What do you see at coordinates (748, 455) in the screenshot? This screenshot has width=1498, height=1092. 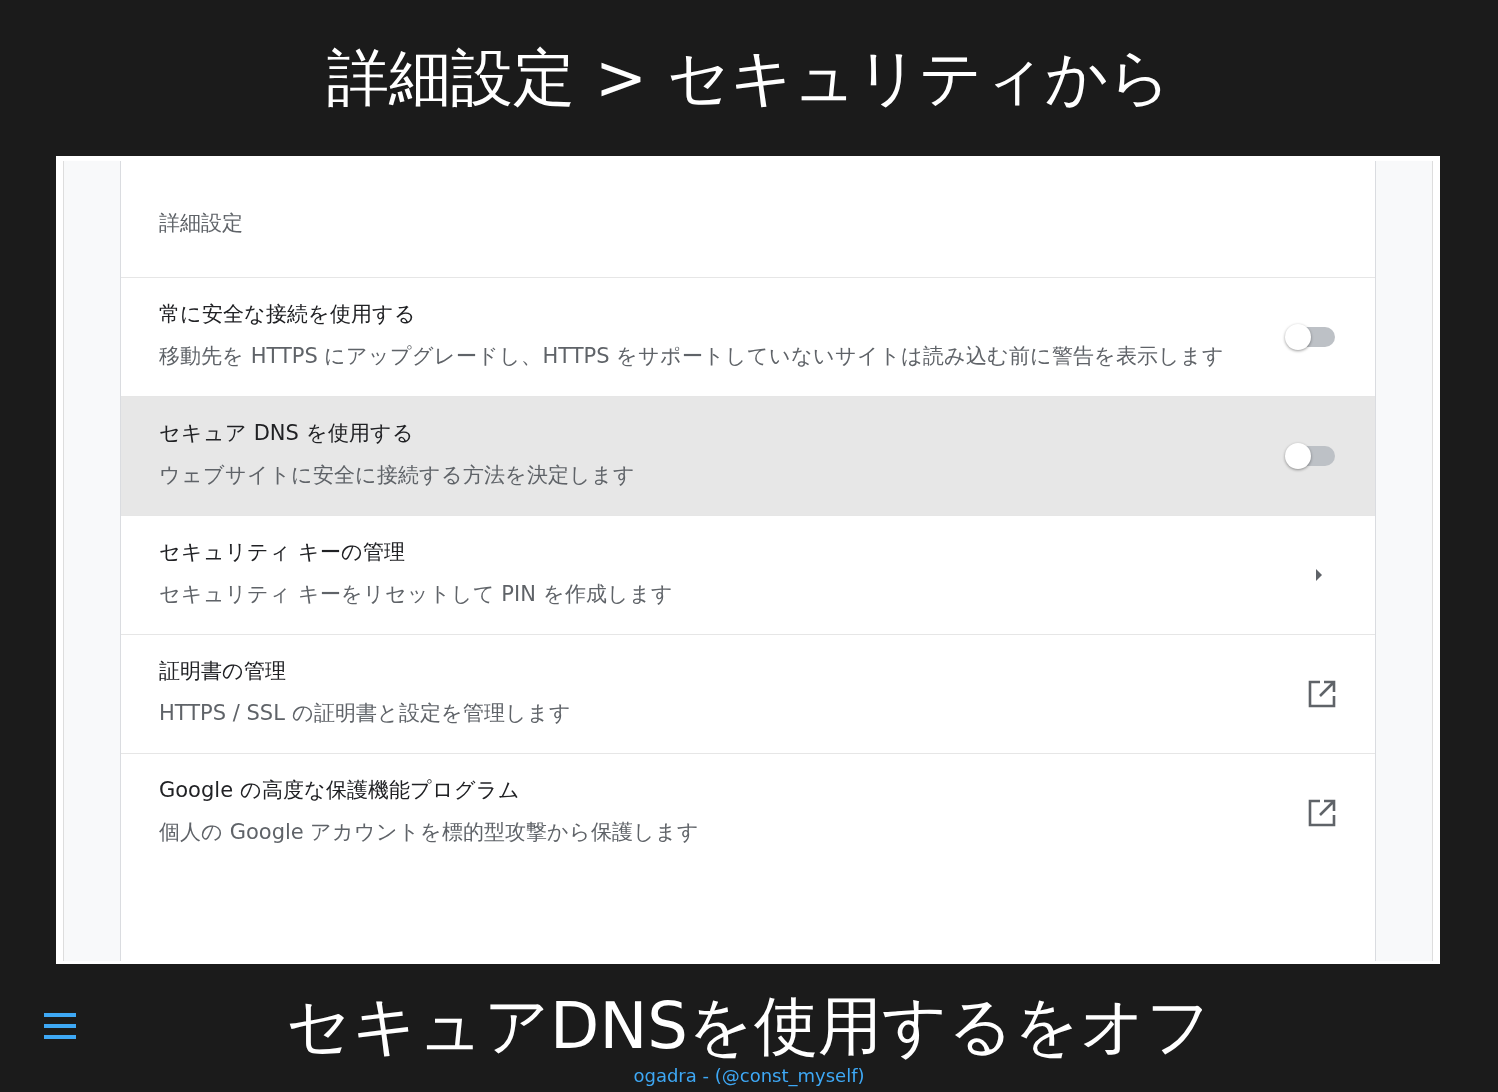 I see `setting-row: セキュア DNS を使用する ウェブサイトに安全に接続する方法を決定します` at bounding box center [748, 455].